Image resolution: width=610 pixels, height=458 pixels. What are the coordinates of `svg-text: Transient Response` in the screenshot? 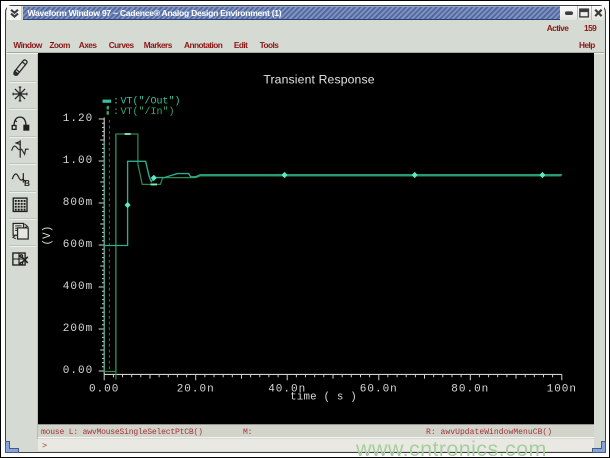 It's located at (318, 79).